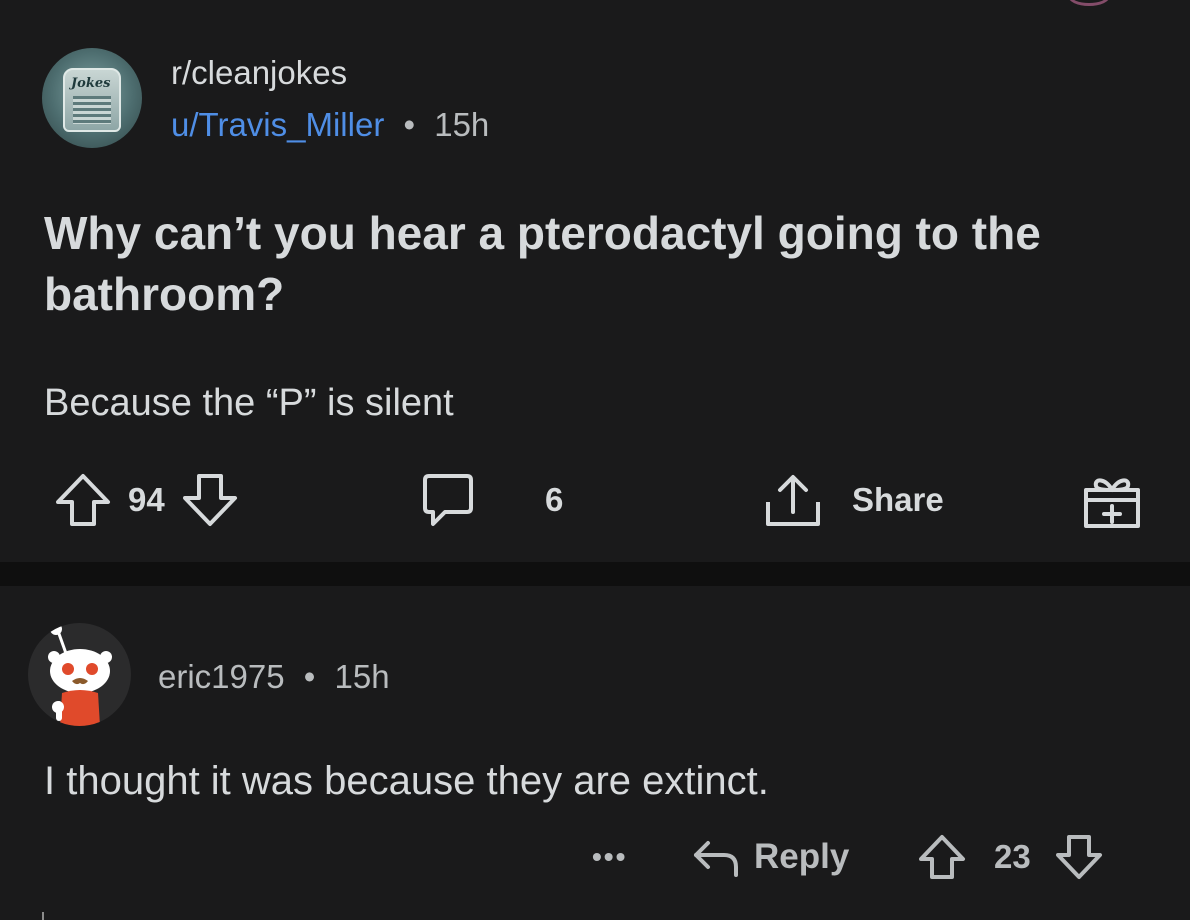 The height and width of the screenshot is (920, 1190). I want to click on vote-group: 94, so click(146, 500).